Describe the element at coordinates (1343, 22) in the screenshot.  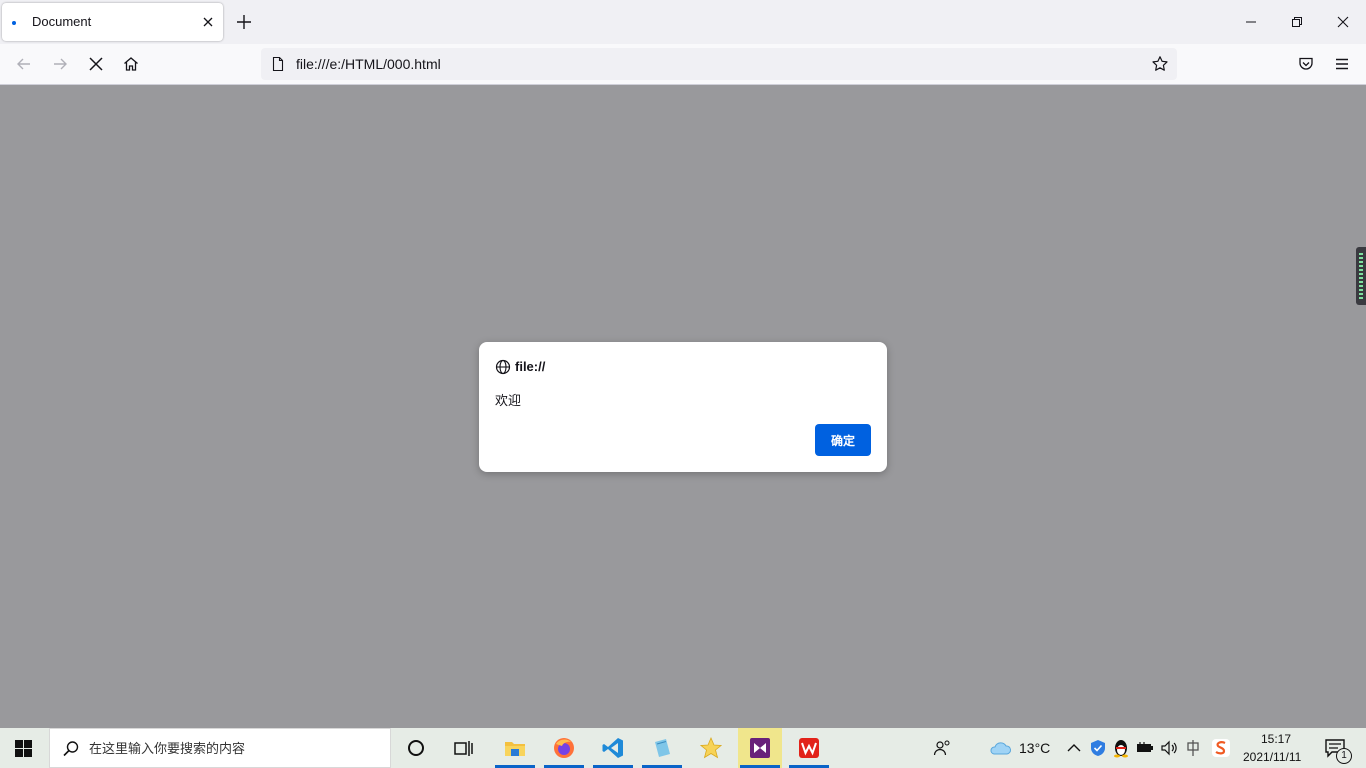
I see `close-window-icon` at that location.